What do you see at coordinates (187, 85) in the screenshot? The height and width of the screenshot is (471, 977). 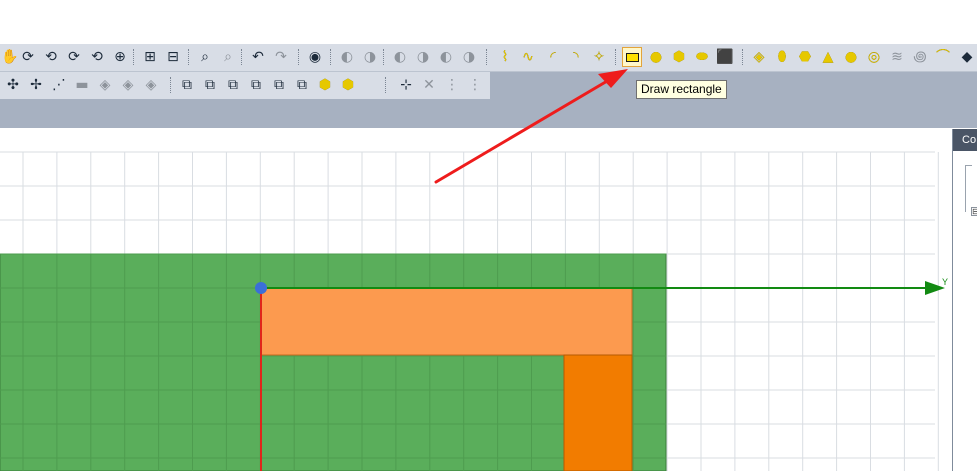 I see `boolean-unite-icon: ⧉` at bounding box center [187, 85].